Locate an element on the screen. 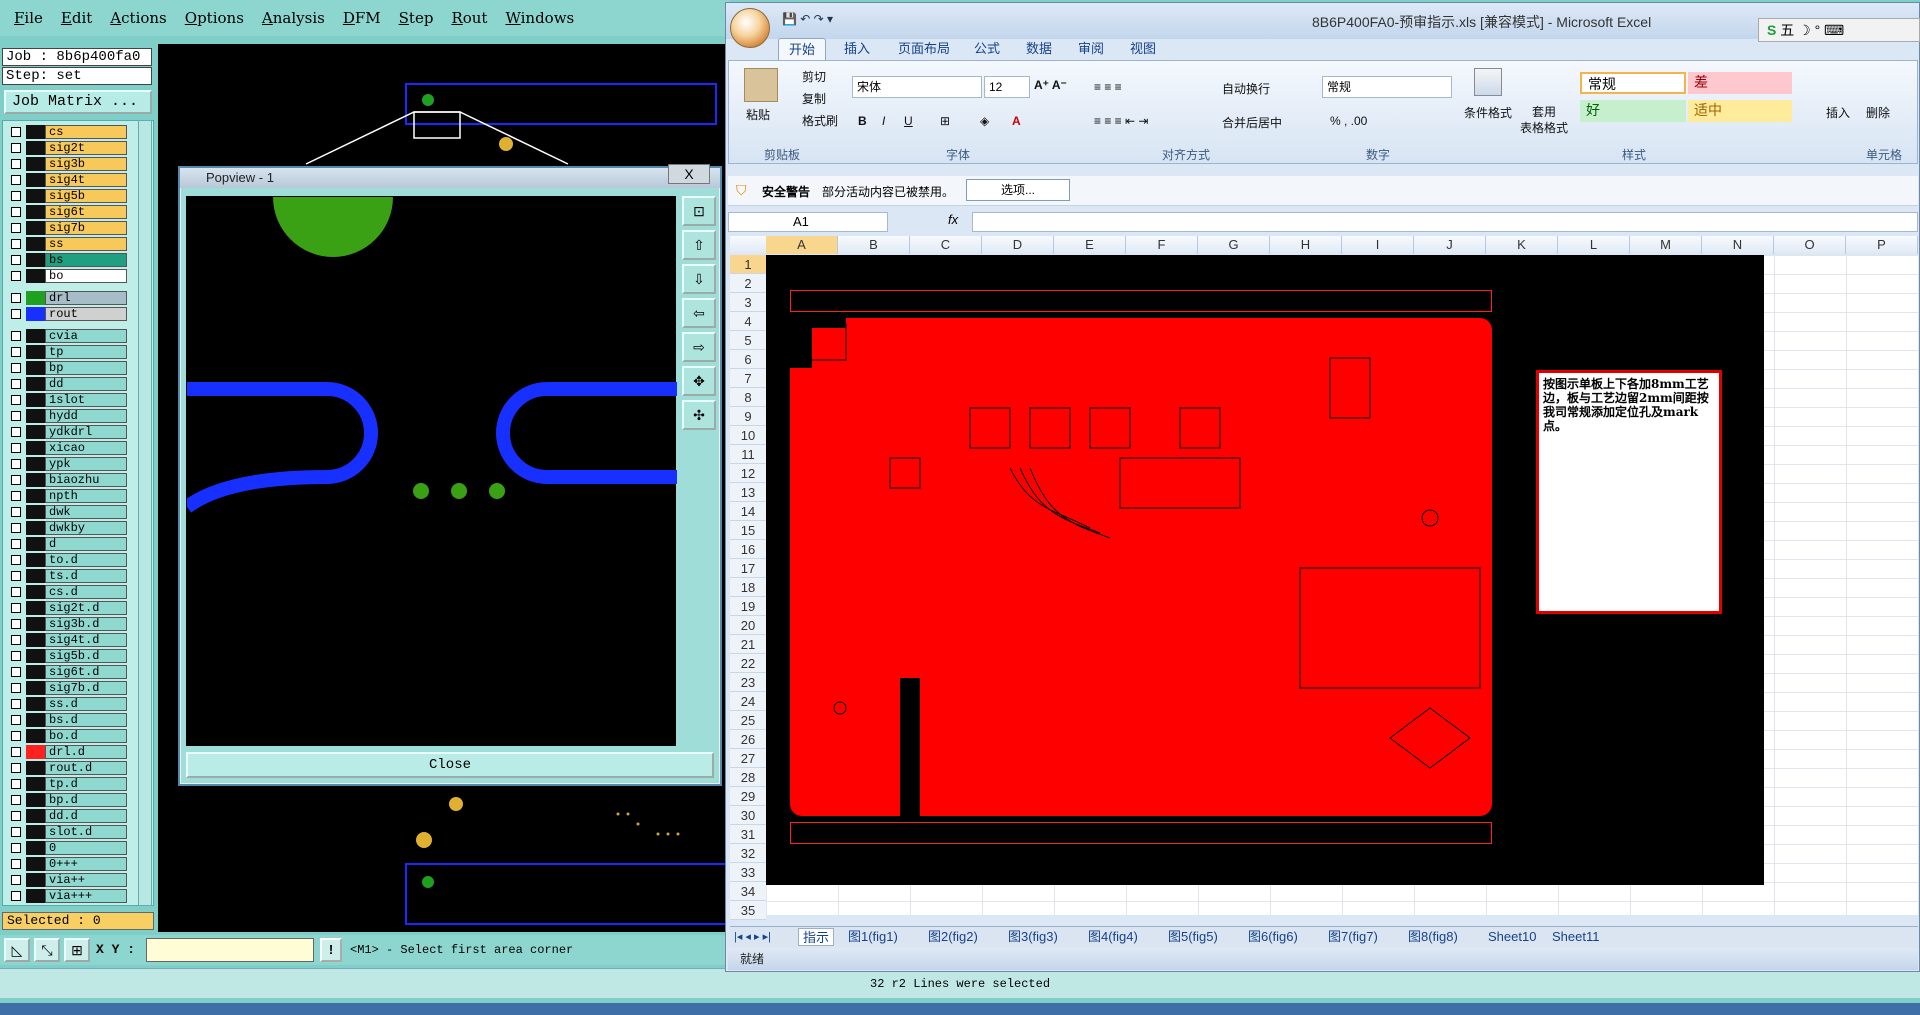 The image size is (1920, 1015). row-header-18: 18 is located at coordinates (748, 587).